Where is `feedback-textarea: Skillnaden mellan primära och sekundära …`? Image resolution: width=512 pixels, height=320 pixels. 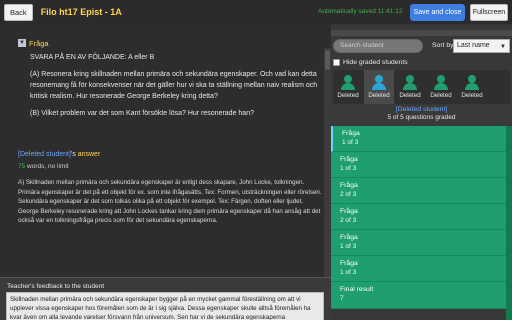
feedback-textarea: Skillnaden mellan primära och sekundära … is located at coordinates (165, 306).